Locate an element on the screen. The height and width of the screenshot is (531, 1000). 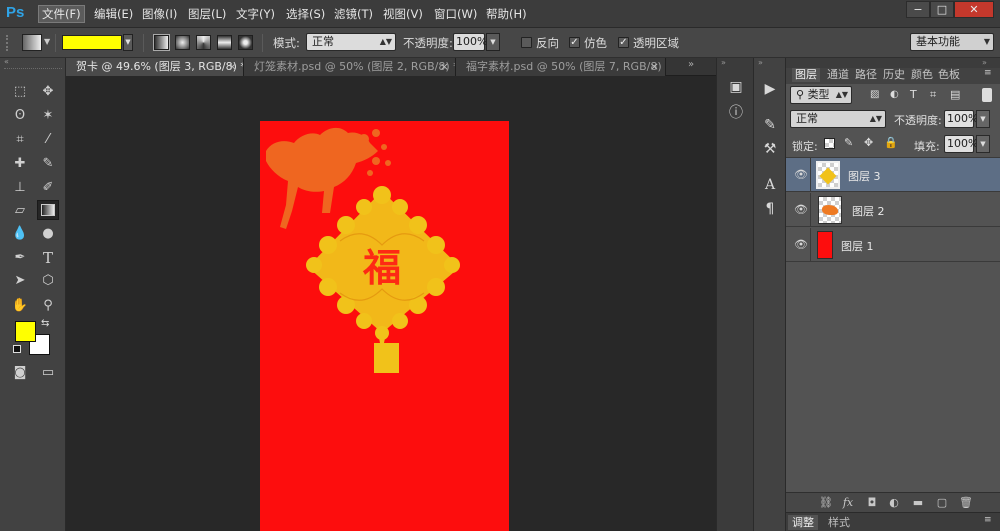
info-icon: ⓘ is located at coordinates (736, 113).